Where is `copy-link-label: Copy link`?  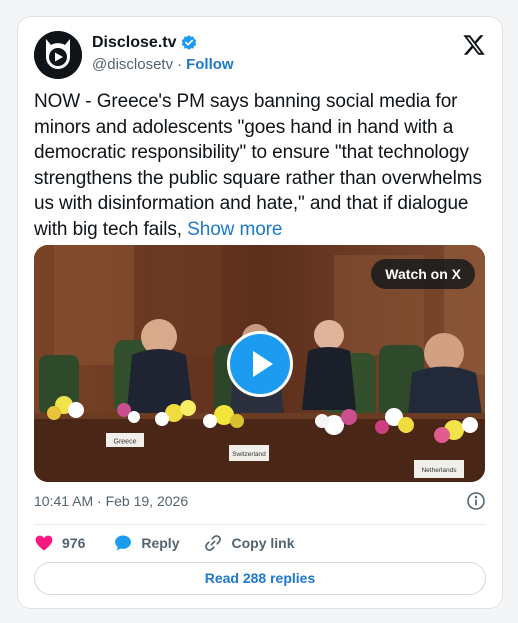 copy-link-label: Copy link is located at coordinates (263, 543).